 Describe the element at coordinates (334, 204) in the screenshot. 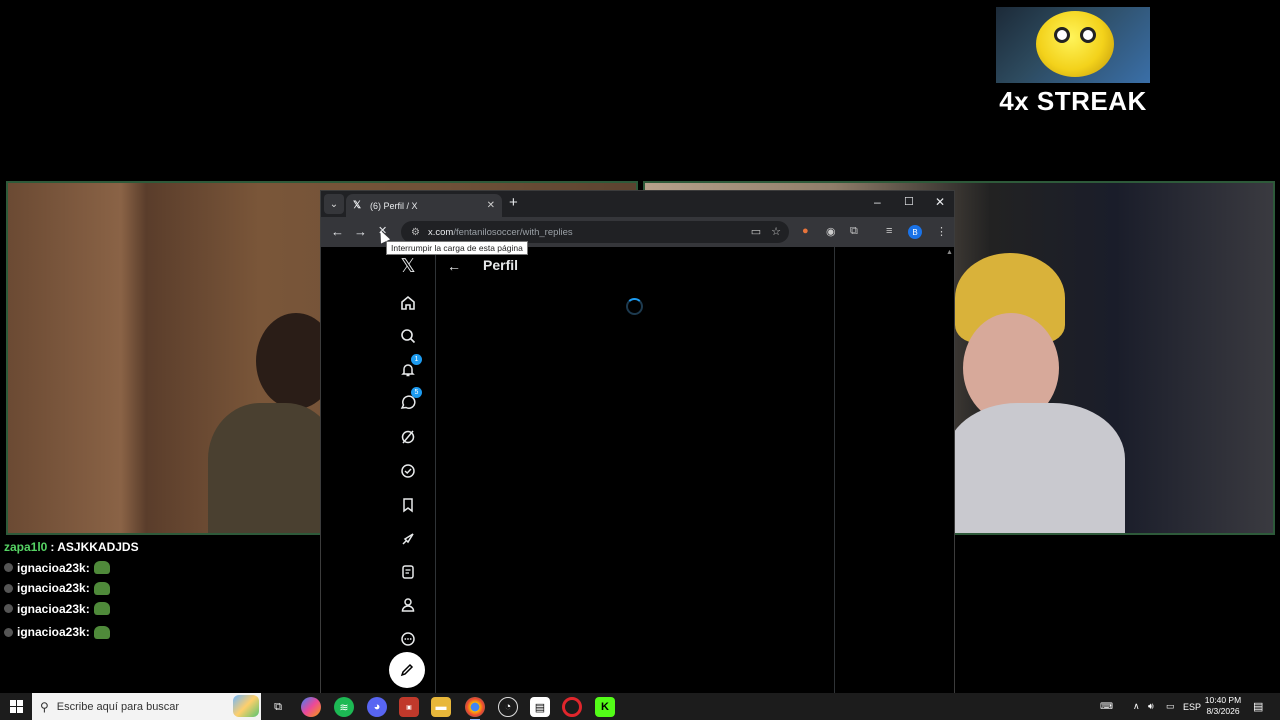

I see `tab-search-button: ⌄` at that location.